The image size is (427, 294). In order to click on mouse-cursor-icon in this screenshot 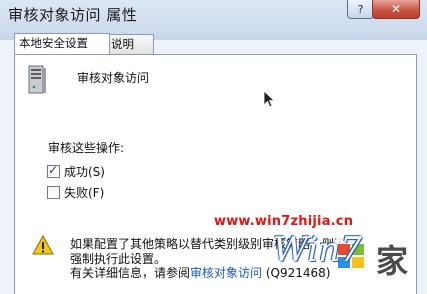, I will do `click(269, 99)`.